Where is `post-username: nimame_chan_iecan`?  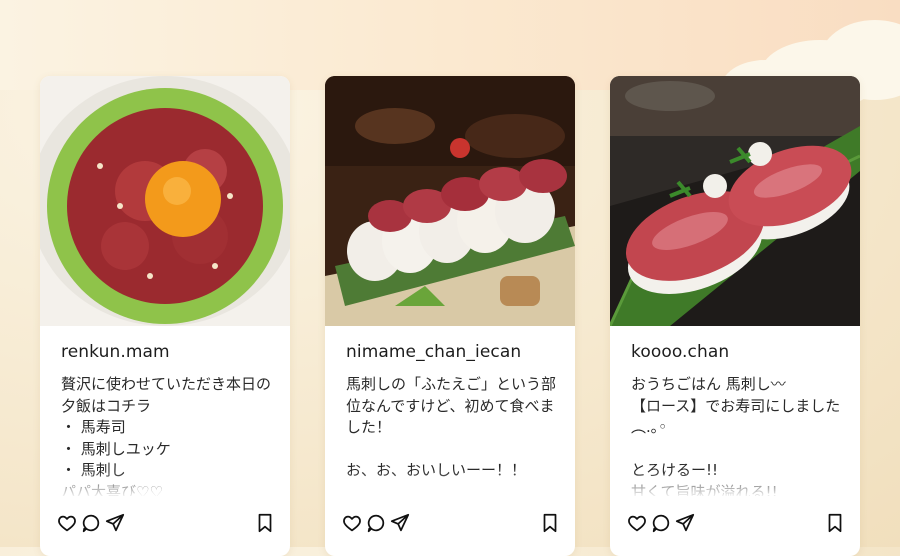 post-username: nimame_chan_iecan is located at coordinates (433, 352).